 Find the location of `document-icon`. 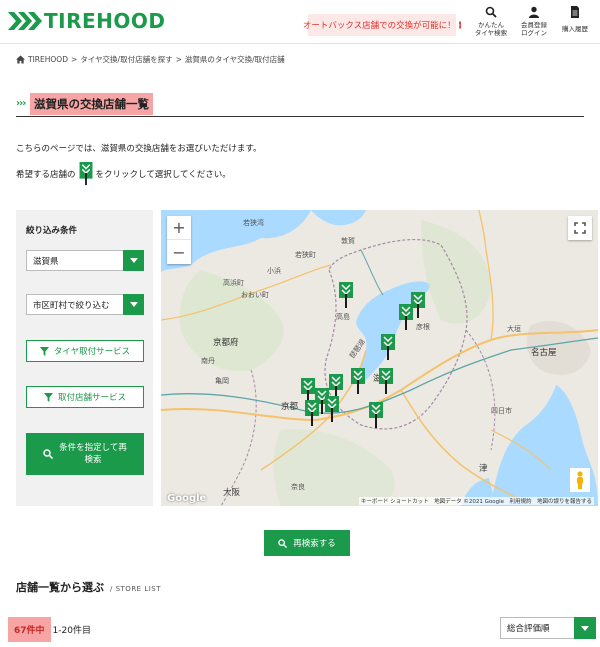

document-icon is located at coordinates (575, 12).